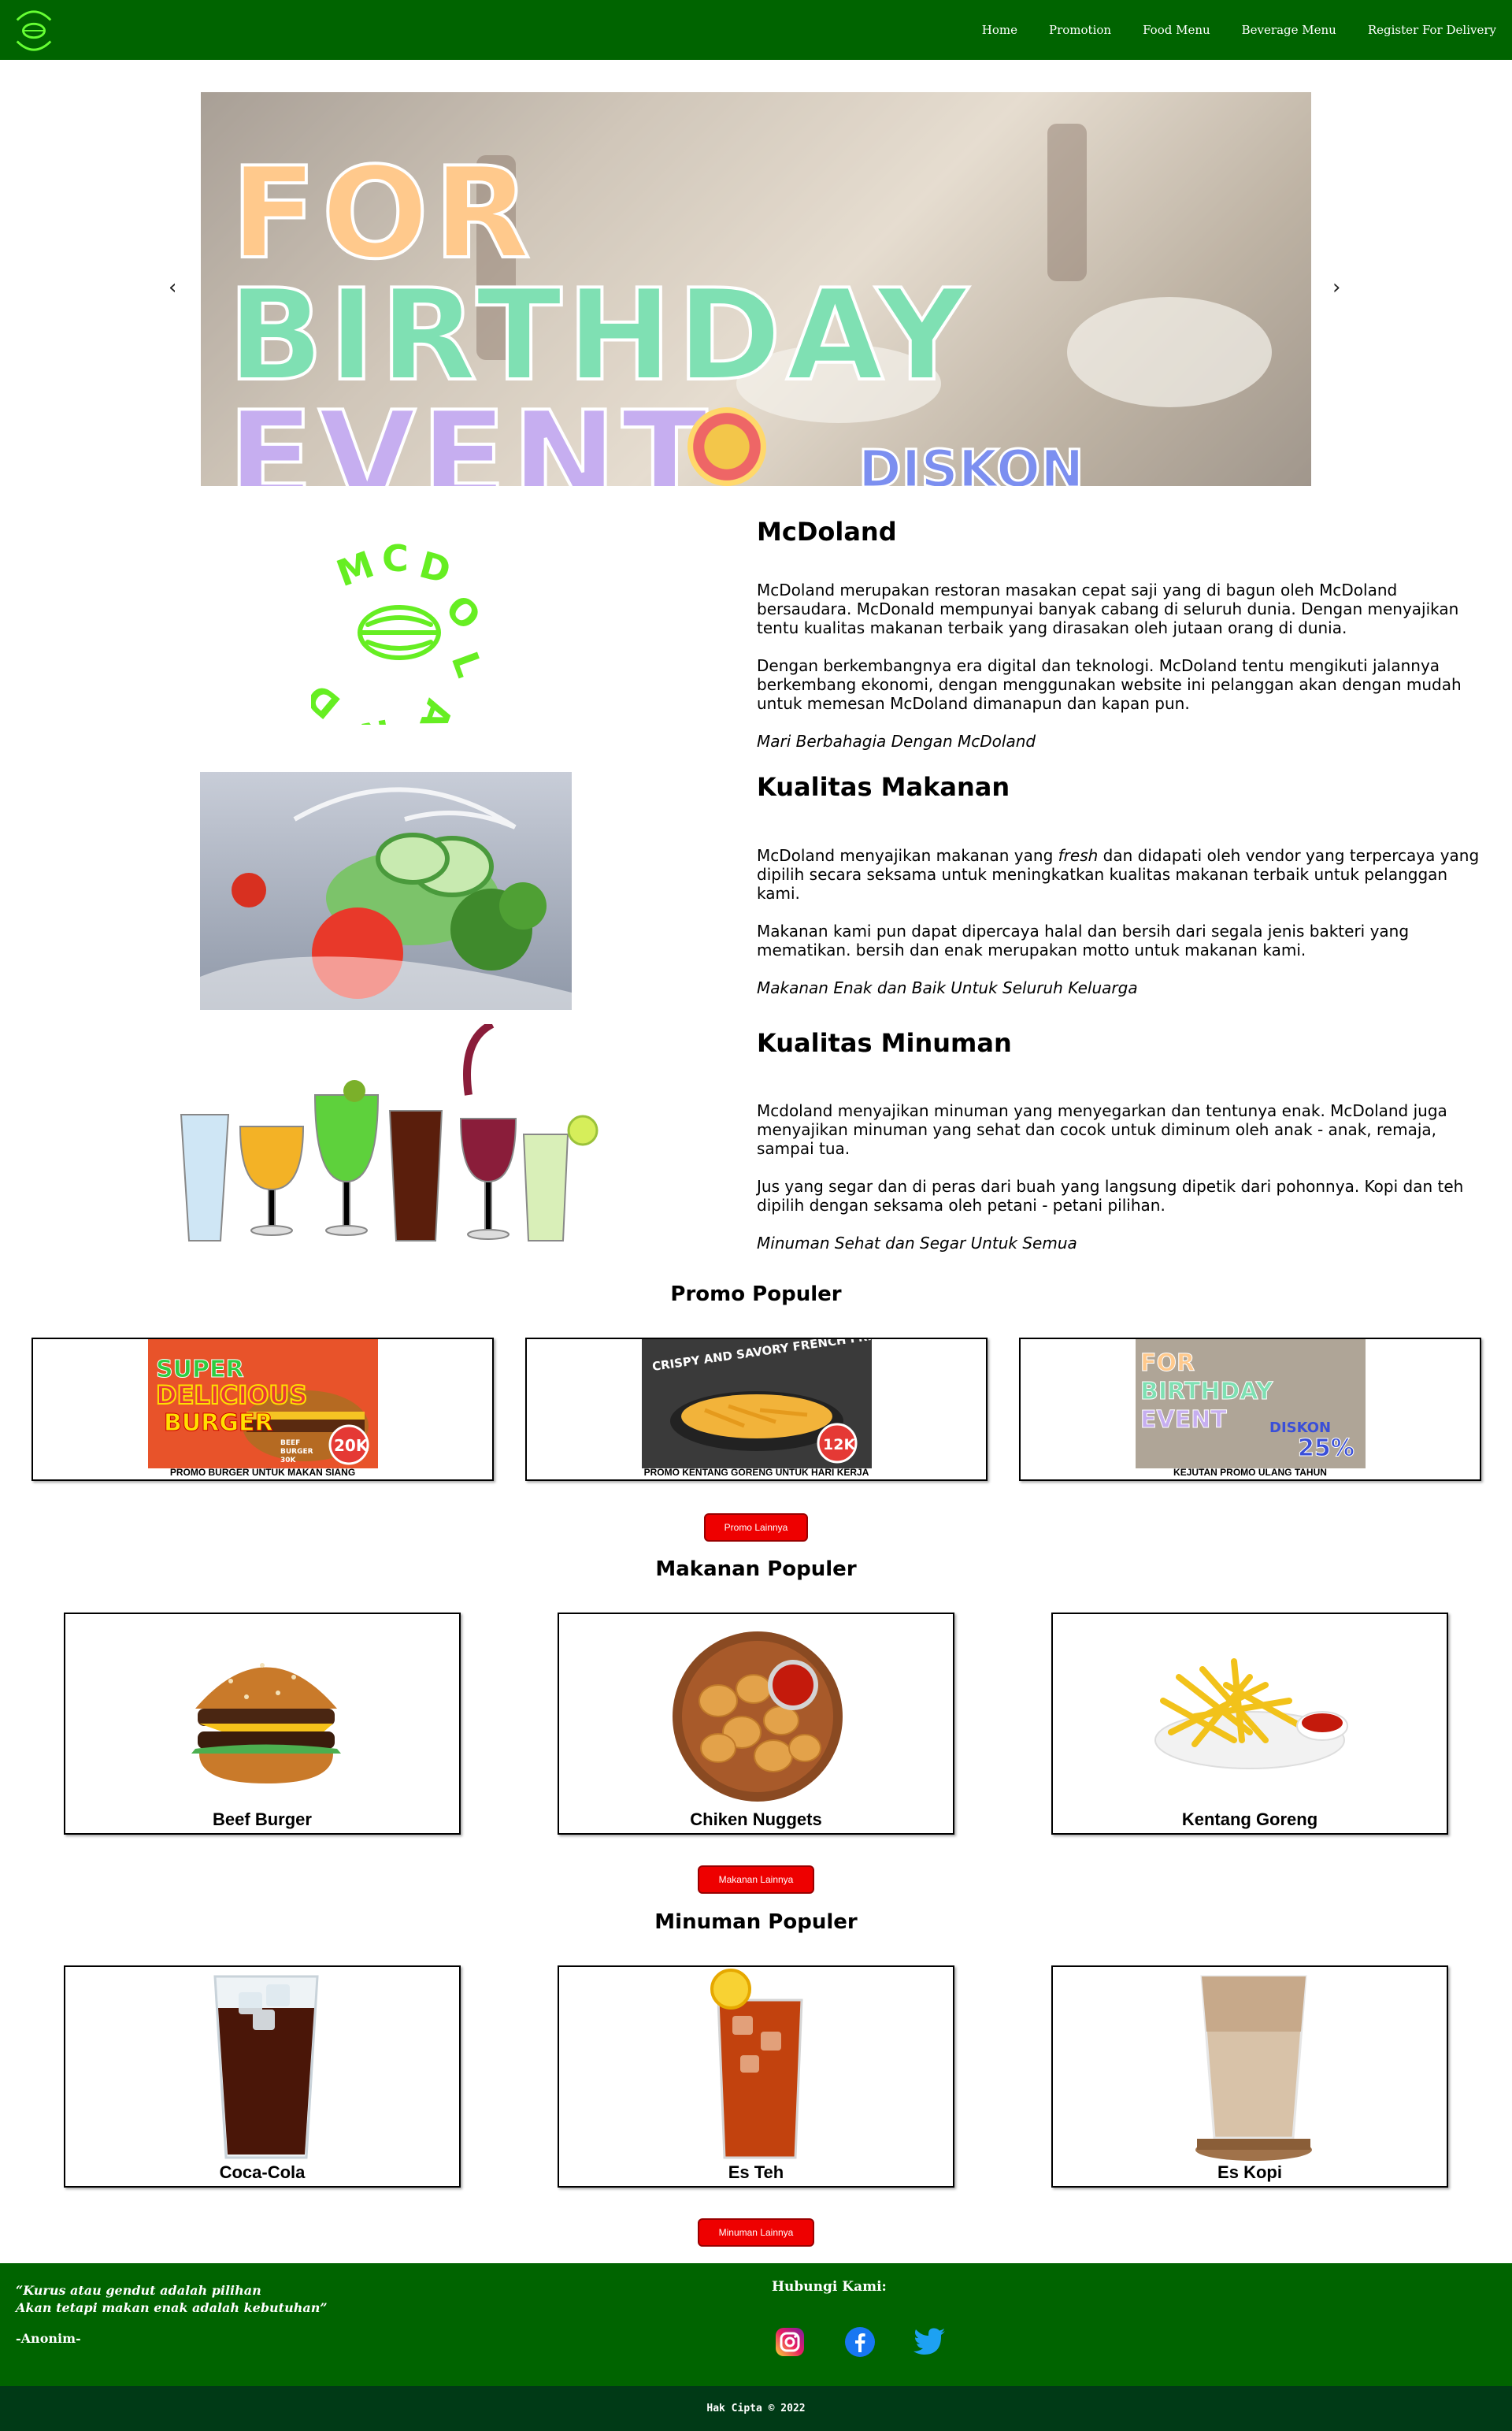 The width and height of the screenshot is (1512, 2431). Describe the element at coordinates (395, 560) in the screenshot. I see `svg-text: C` at that location.